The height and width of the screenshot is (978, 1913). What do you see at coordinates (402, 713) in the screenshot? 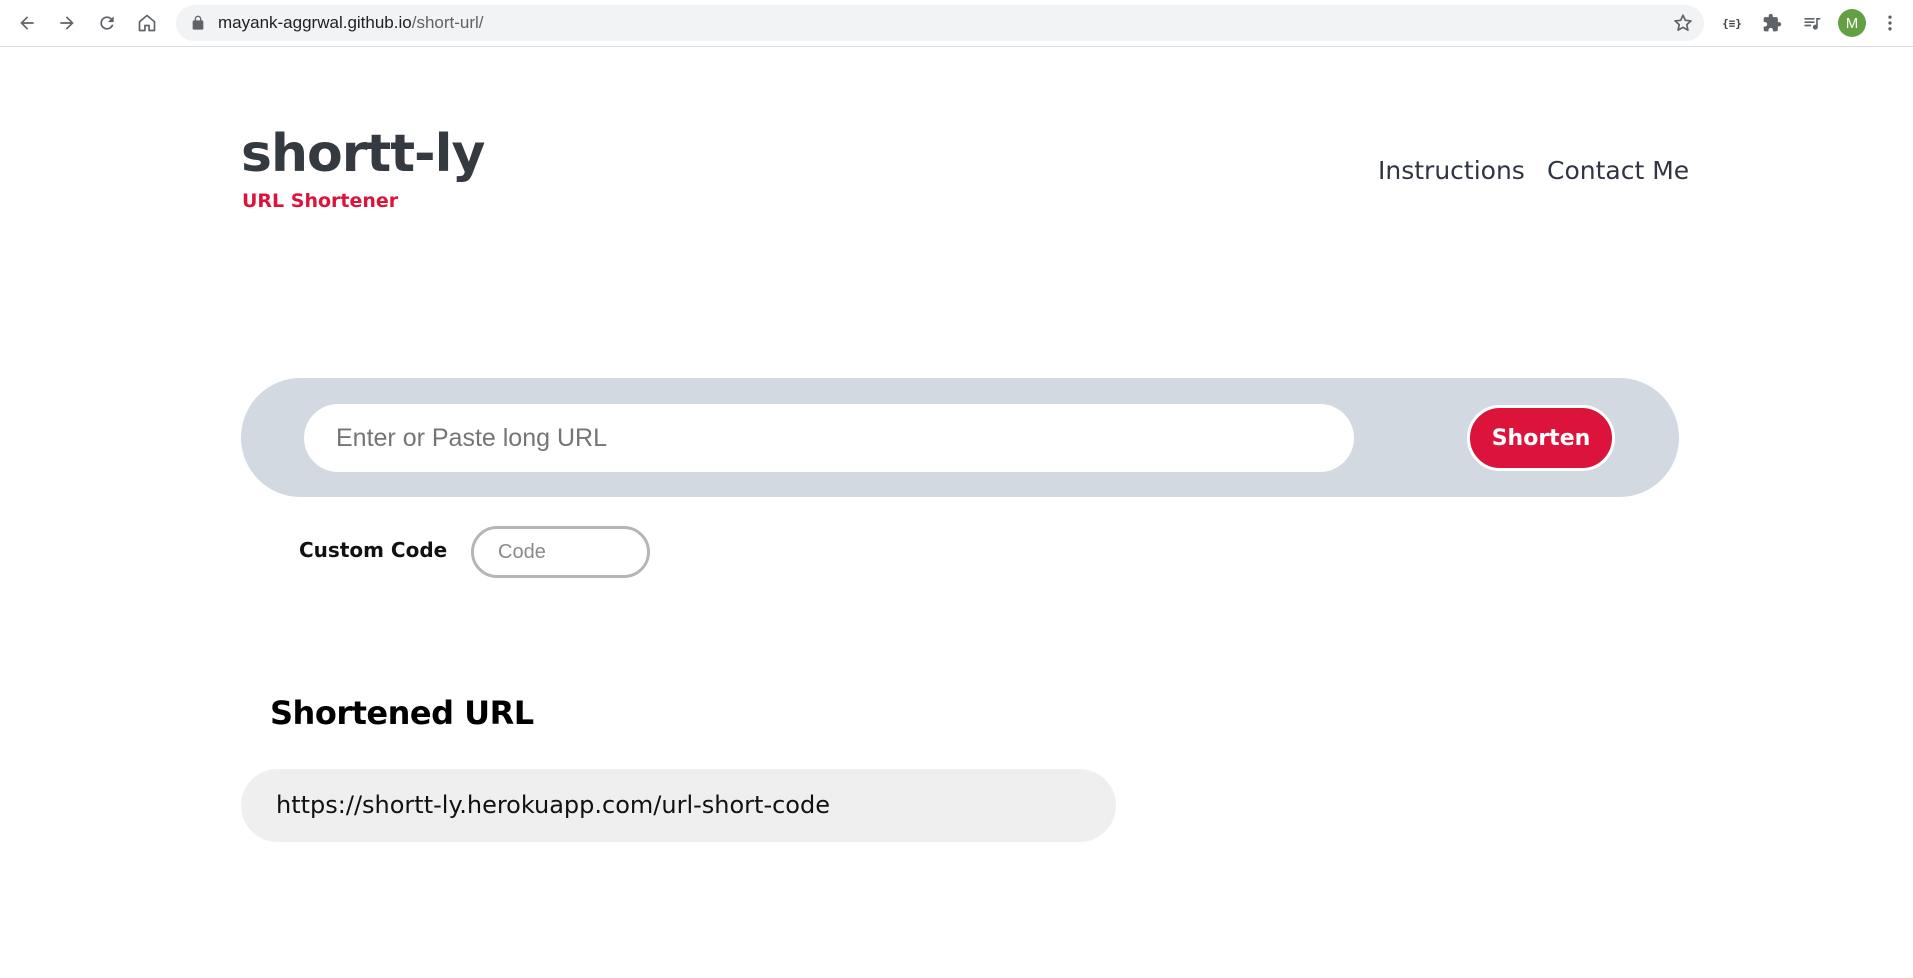
I see `shortened-url-heading: Shortened URL` at bounding box center [402, 713].